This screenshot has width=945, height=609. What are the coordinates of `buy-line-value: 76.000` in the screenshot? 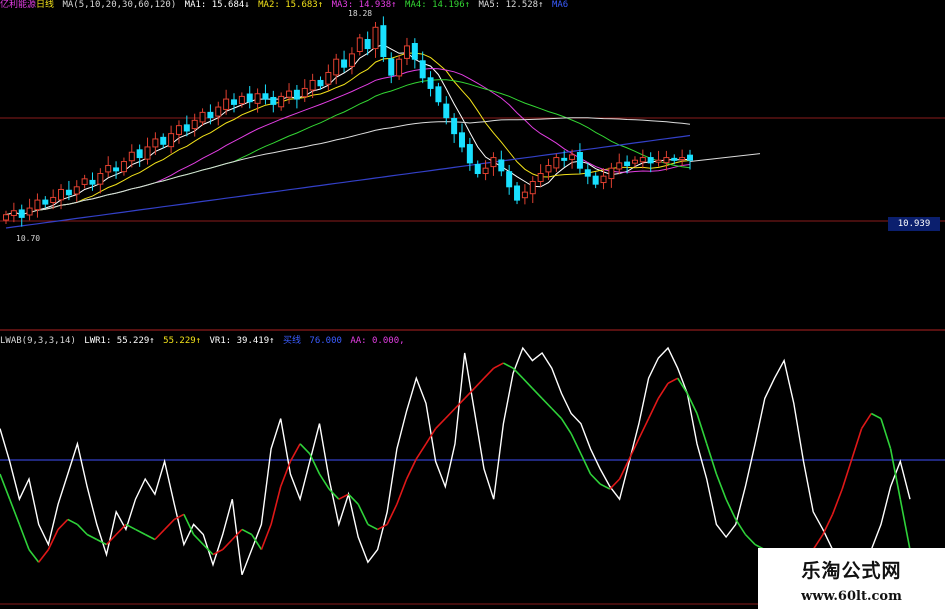 It's located at (325, 341).